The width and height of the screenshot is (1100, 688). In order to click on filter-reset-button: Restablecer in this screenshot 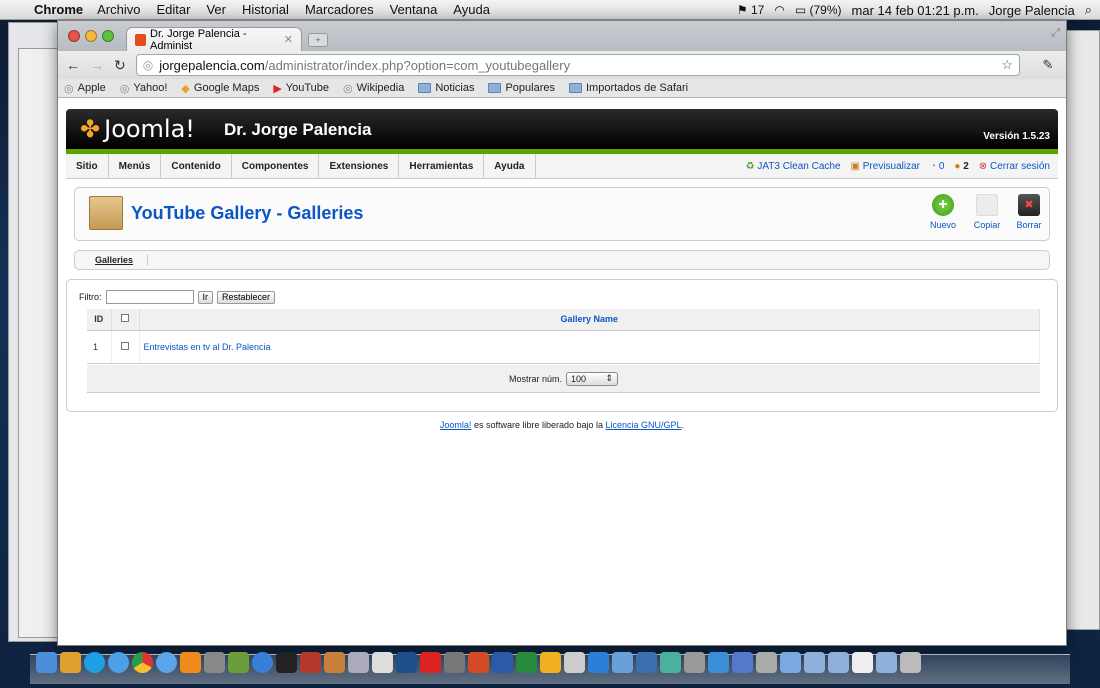, I will do `click(246, 297)`.